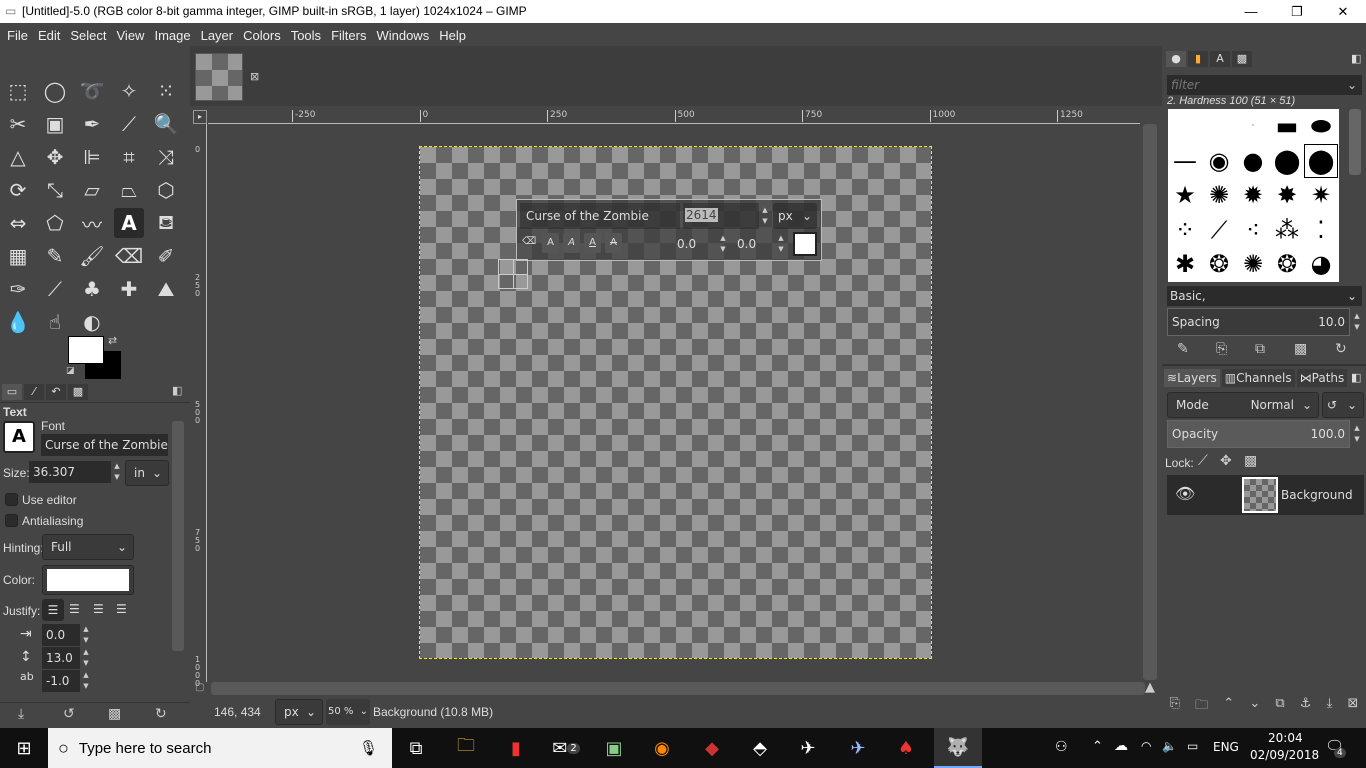 This screenshot has height=768, width=1366. What do you see at coordinates (416, 748) in the screenshot?
I see `task-view-icon: ⧉` at bounding box center [416, 748].